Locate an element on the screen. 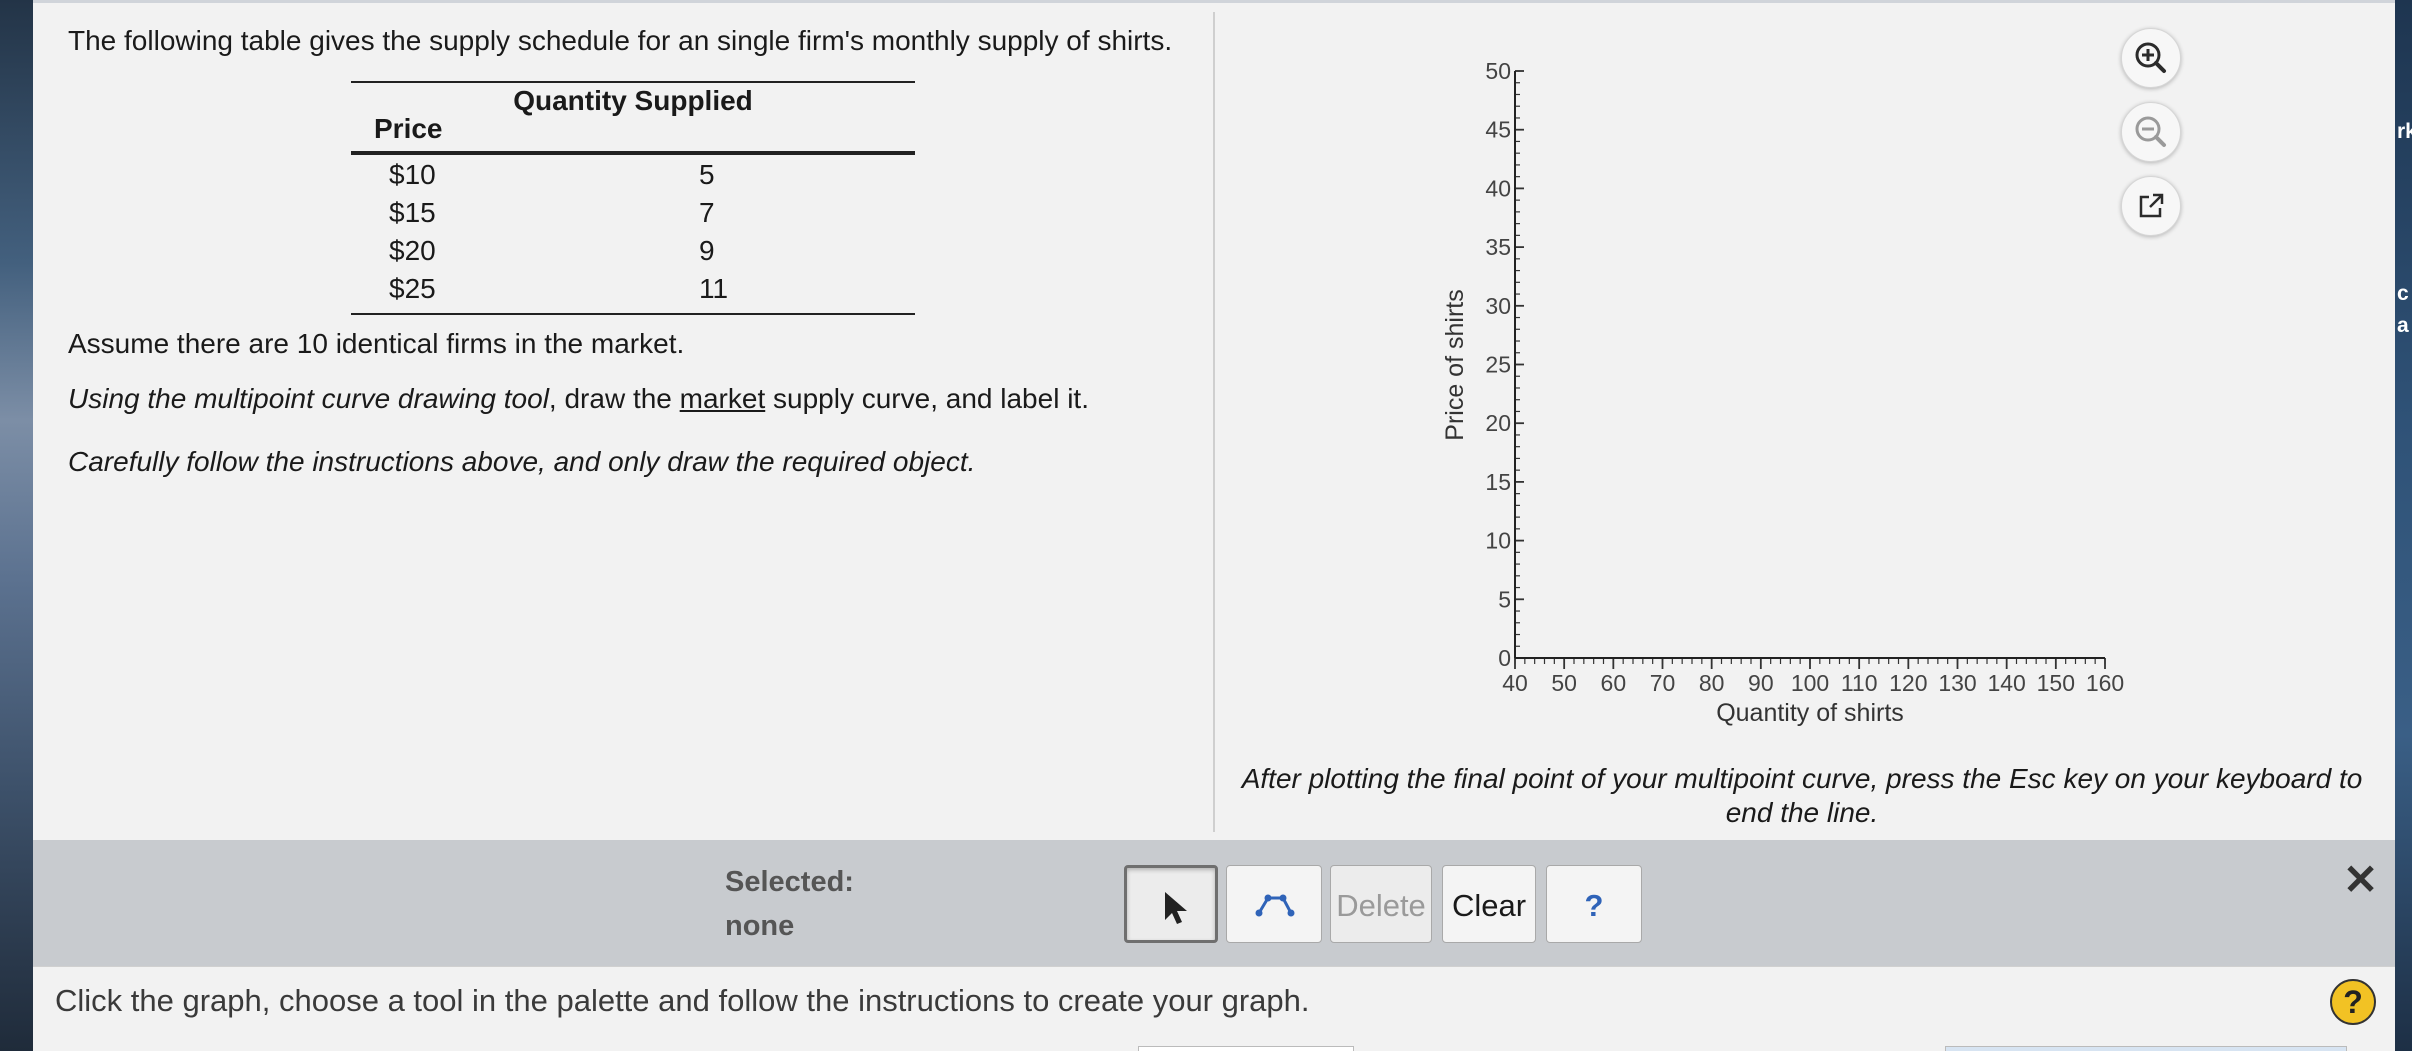 The height and width of the screenshot is (1051, 2412). zoom-out-icon is located at coordinates (2150, 131).